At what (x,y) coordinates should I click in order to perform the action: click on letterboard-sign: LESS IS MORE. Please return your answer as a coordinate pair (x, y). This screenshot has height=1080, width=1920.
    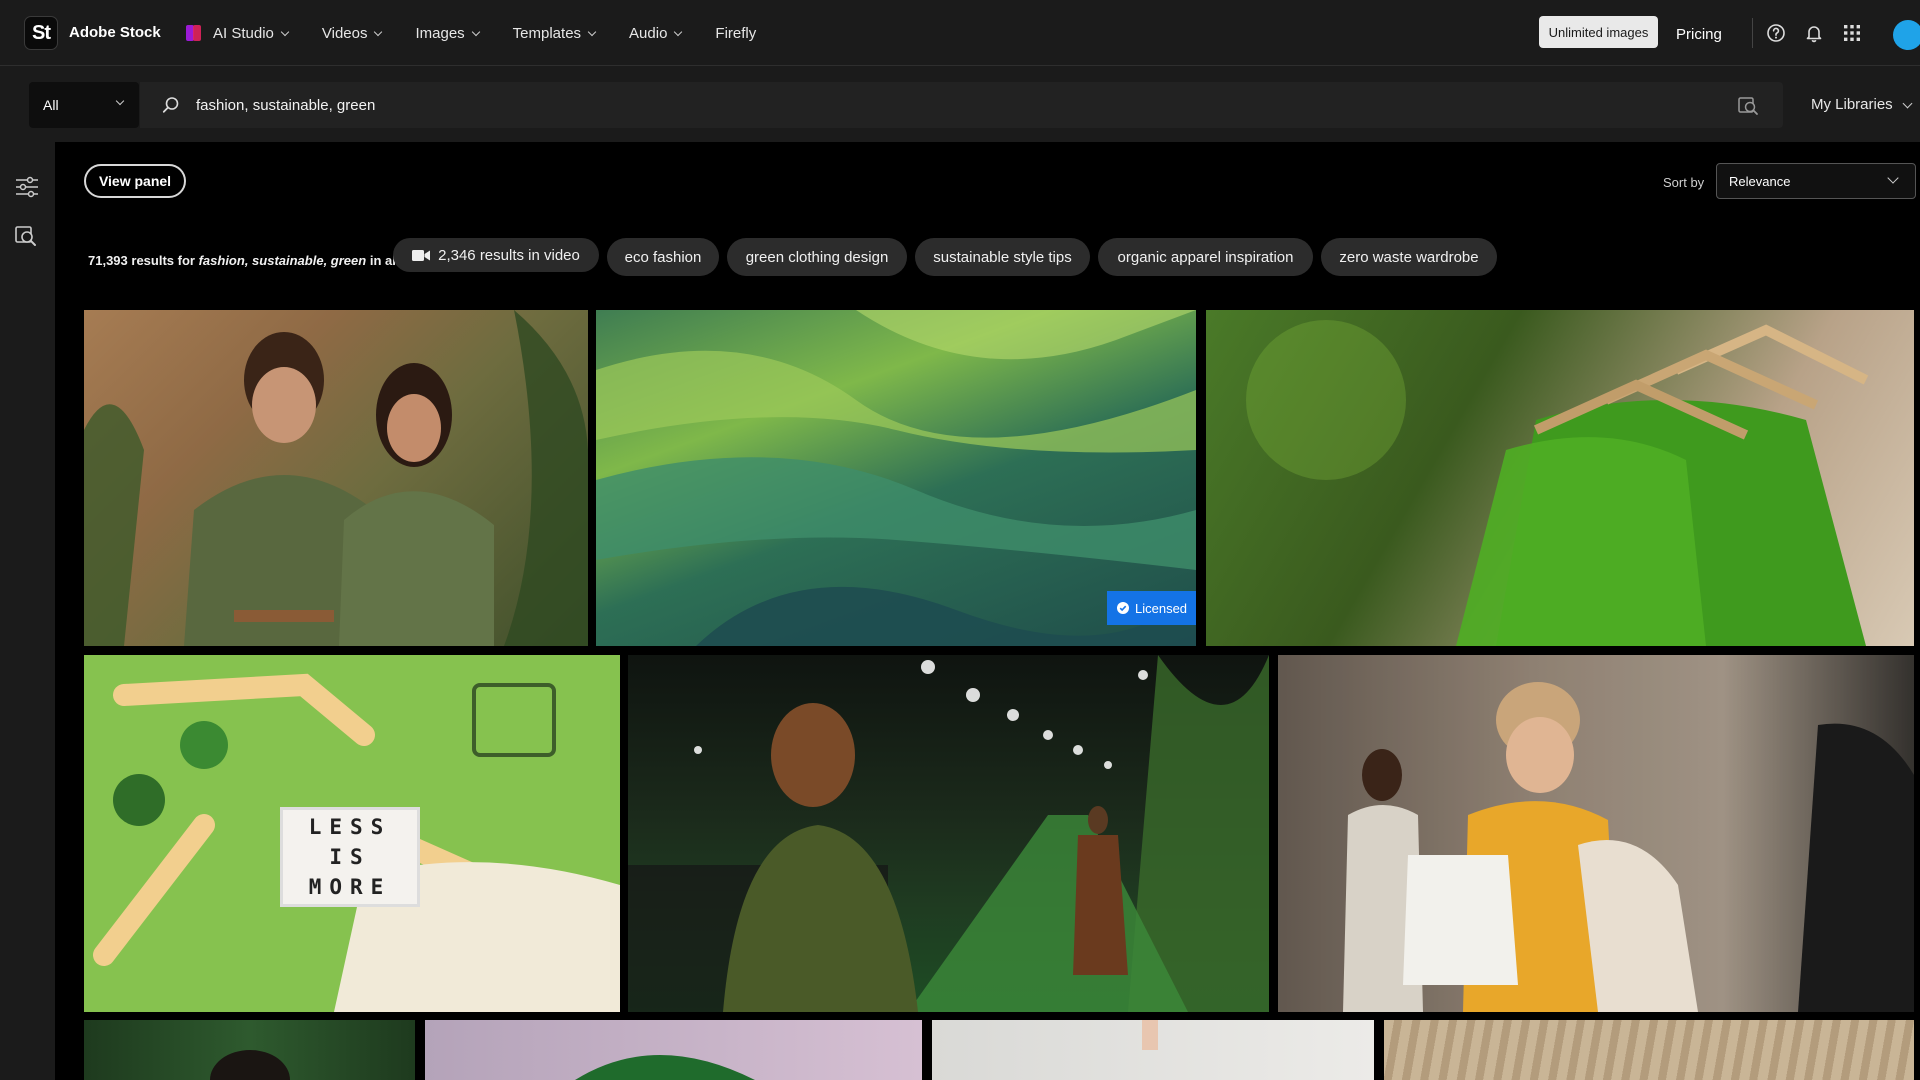
    Looking at the image, I should click on (350, 857).